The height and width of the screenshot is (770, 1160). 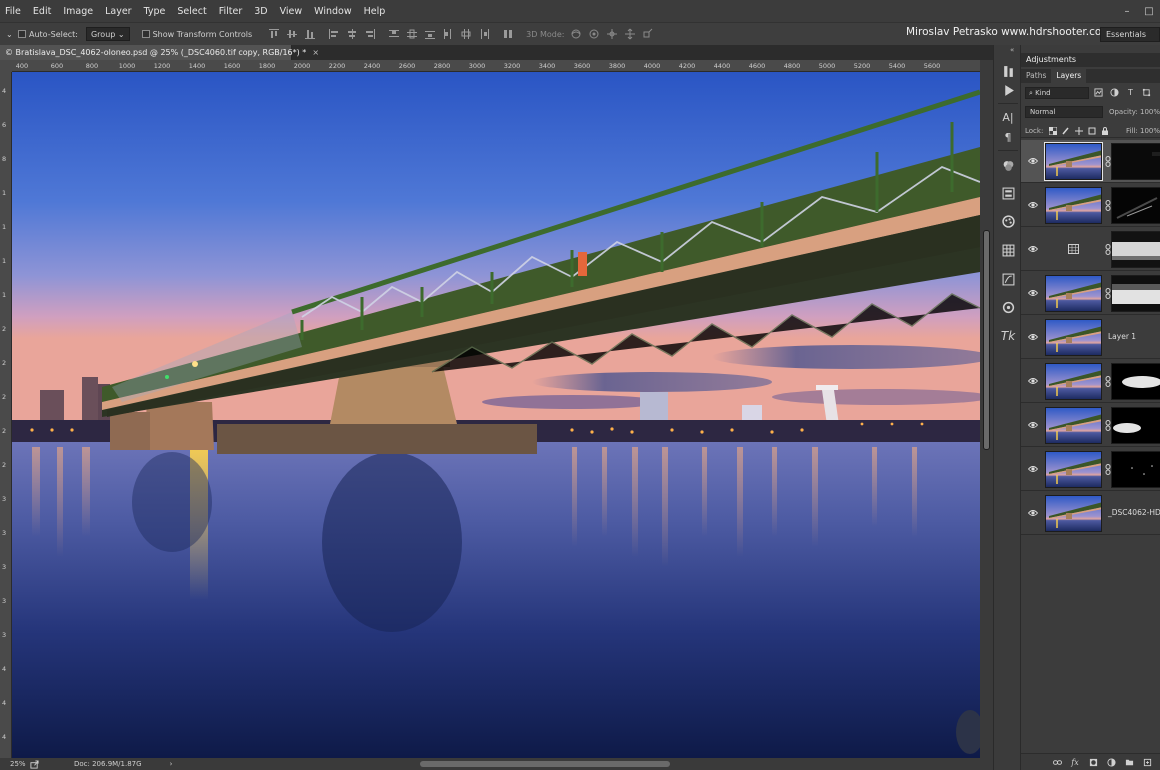 I want to click on 3d-slide-icon, so click(x=630, y=34).